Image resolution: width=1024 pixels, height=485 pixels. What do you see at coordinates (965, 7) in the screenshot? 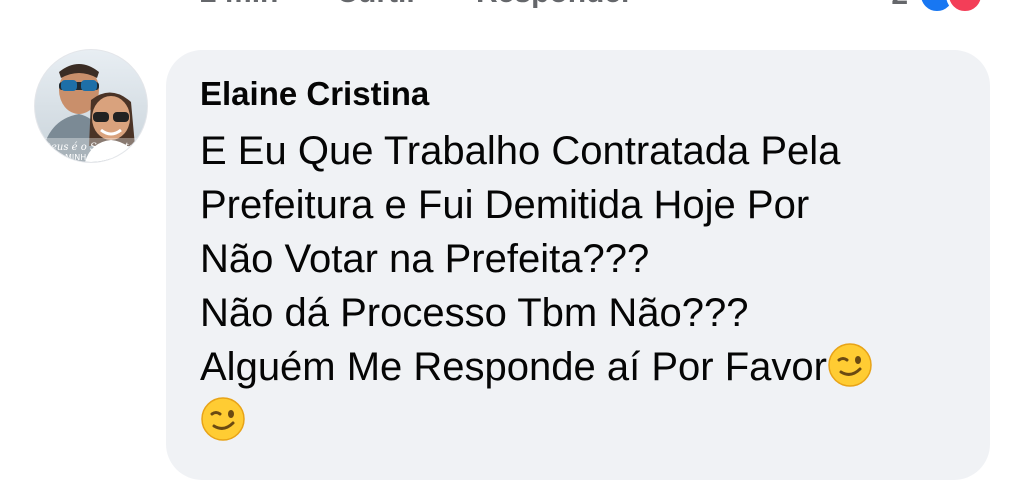
I see `love-icon` at bounding box center [965, 7].